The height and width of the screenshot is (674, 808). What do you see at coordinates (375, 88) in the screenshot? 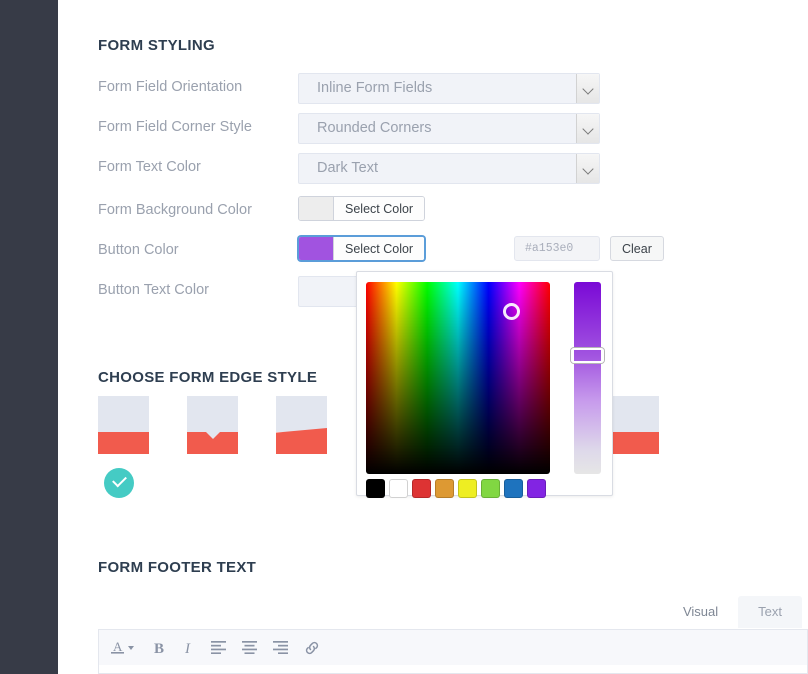
I see `select-value-form-field-orientation: Inline Form Fields` at bounding box center [375, 88].